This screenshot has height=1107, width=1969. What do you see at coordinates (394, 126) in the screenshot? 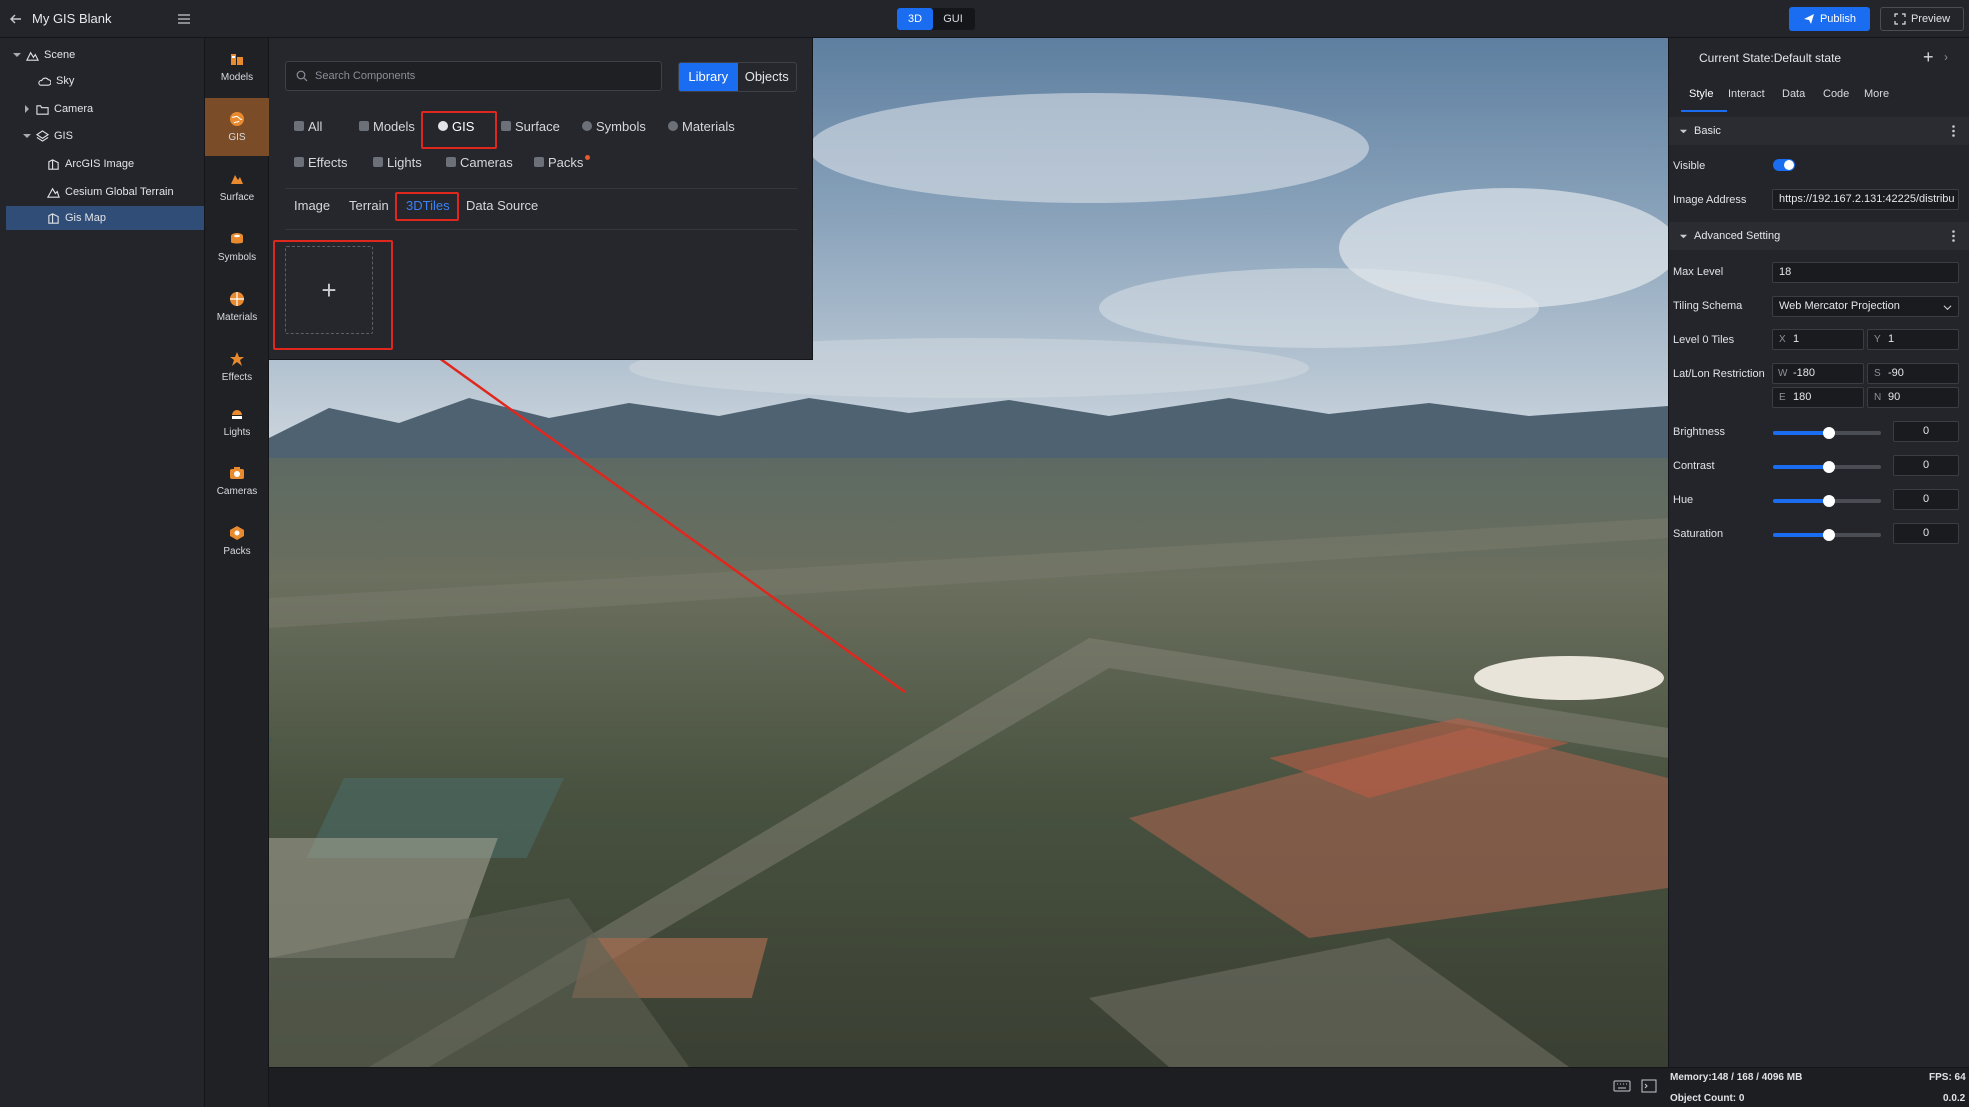
I see `category-label: Models` at bounding box center [394, 126].